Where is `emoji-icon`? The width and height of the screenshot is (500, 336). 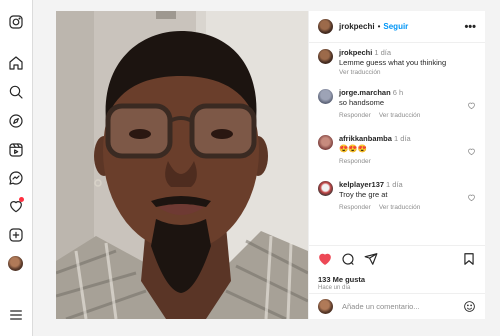 emoji-icon is located at coordinates (469, 306).